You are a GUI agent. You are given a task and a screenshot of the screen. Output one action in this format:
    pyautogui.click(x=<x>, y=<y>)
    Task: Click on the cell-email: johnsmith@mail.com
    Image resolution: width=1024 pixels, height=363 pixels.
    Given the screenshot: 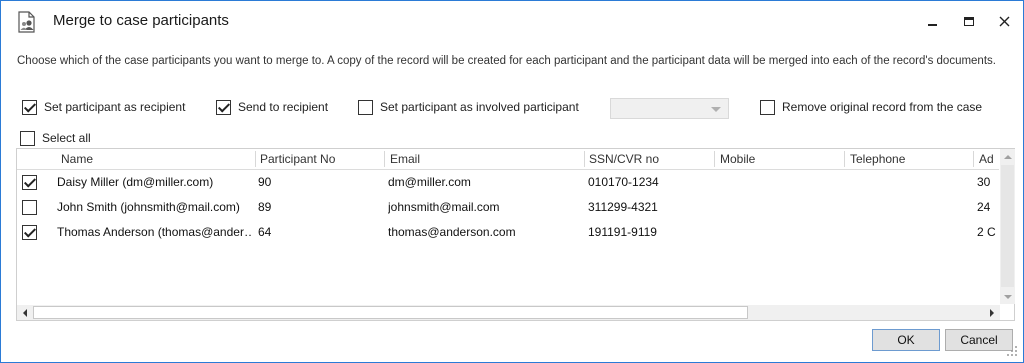 What is the action you would take?
    pyautogui.click(x=444, y=207)
    